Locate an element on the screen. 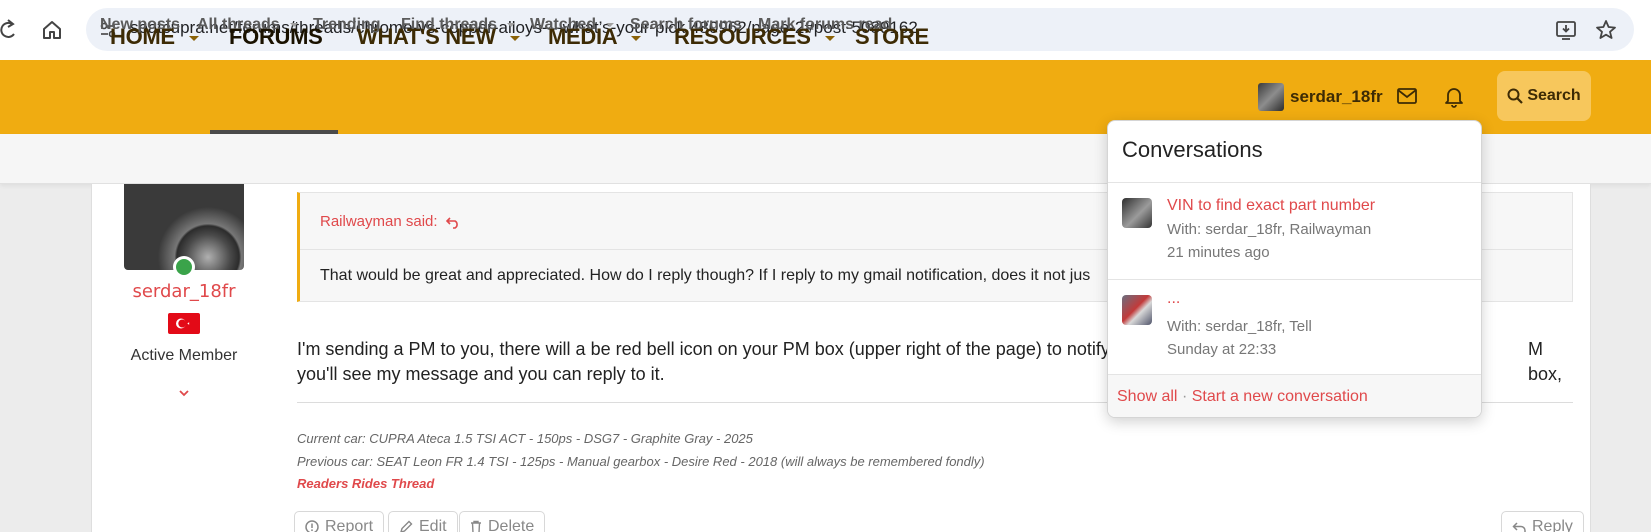 The width and height of the screenshot is (1651, 532). poster-user-title: Active Member is located at coordinates (184, 355).